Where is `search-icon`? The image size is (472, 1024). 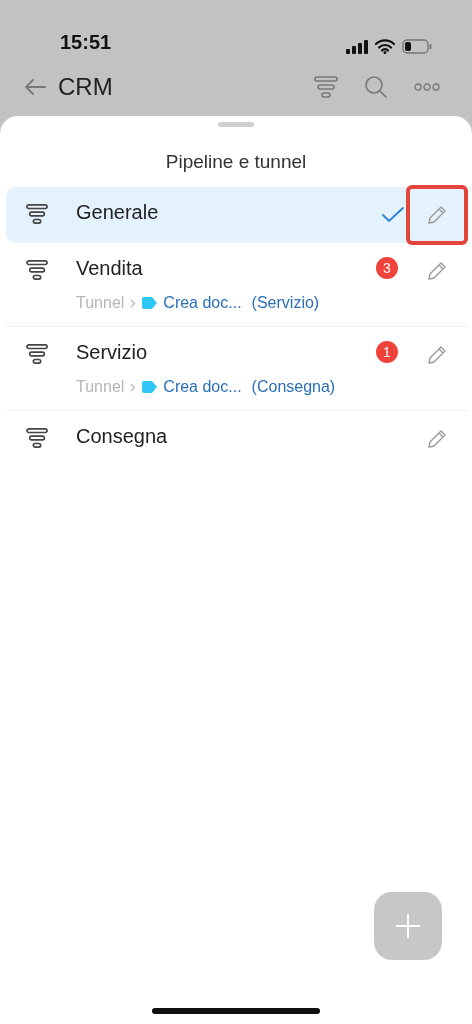 search-icon is located at coordinates (376, 87).